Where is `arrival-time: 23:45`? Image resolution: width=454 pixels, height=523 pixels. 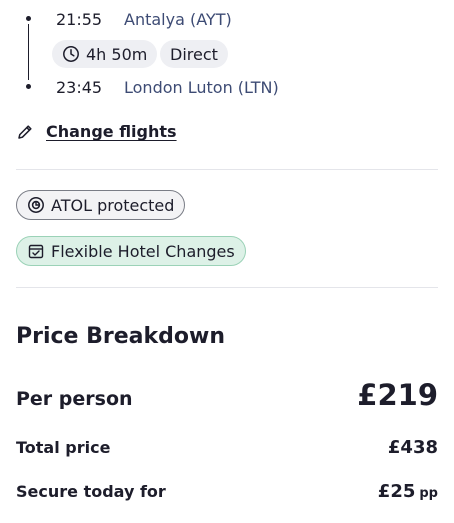 arrival-time: 23:45 is located at coordinates (79, 87).